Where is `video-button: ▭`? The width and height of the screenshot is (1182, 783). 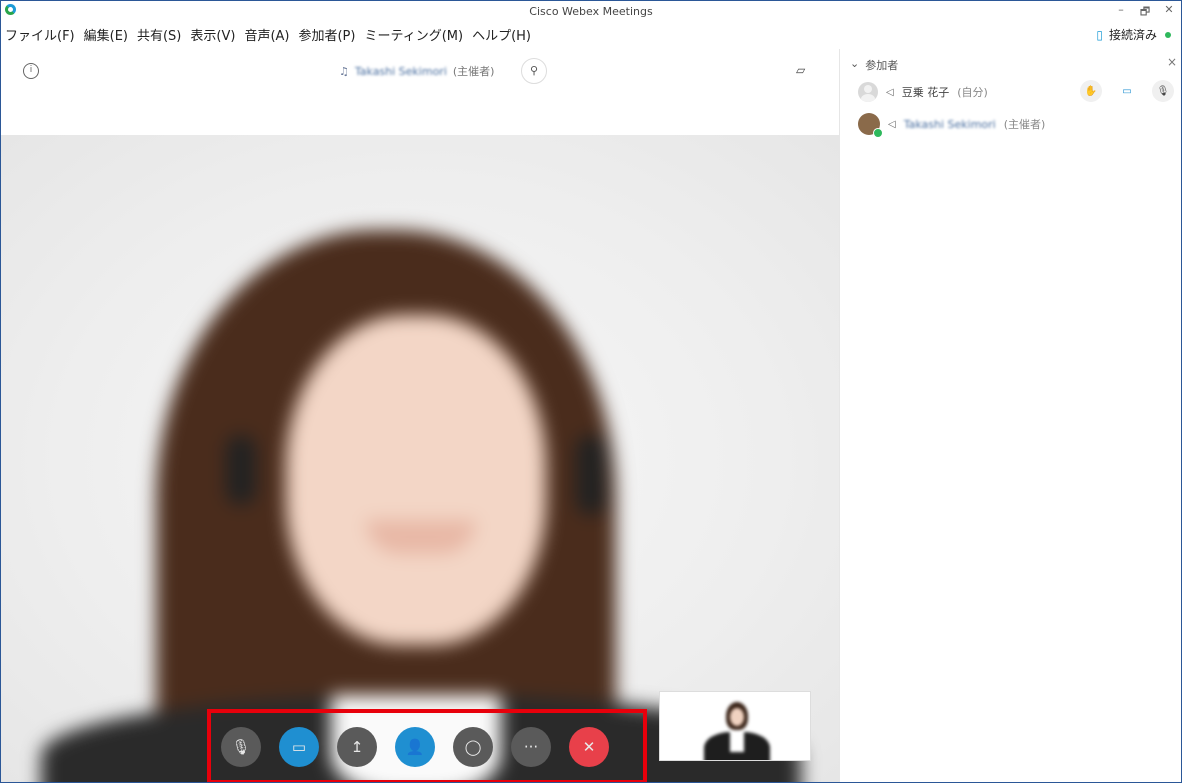
video-button: ▭ is located at coordinates (299, 747).